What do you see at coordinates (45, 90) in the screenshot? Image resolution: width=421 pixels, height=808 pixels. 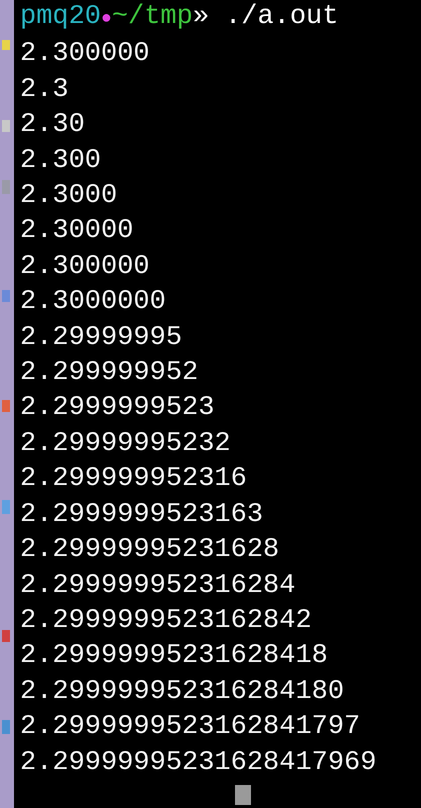 I see `output-line: 2.3` at bounding box center [45, 90].